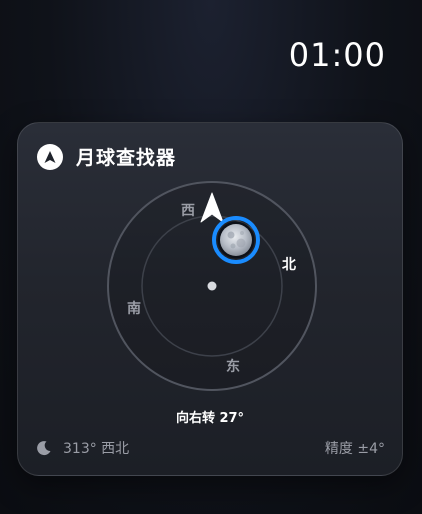 This screenshot has height=514, width=422. I want to click on turn-instruction: 向右转 27°, so click(210, 418).